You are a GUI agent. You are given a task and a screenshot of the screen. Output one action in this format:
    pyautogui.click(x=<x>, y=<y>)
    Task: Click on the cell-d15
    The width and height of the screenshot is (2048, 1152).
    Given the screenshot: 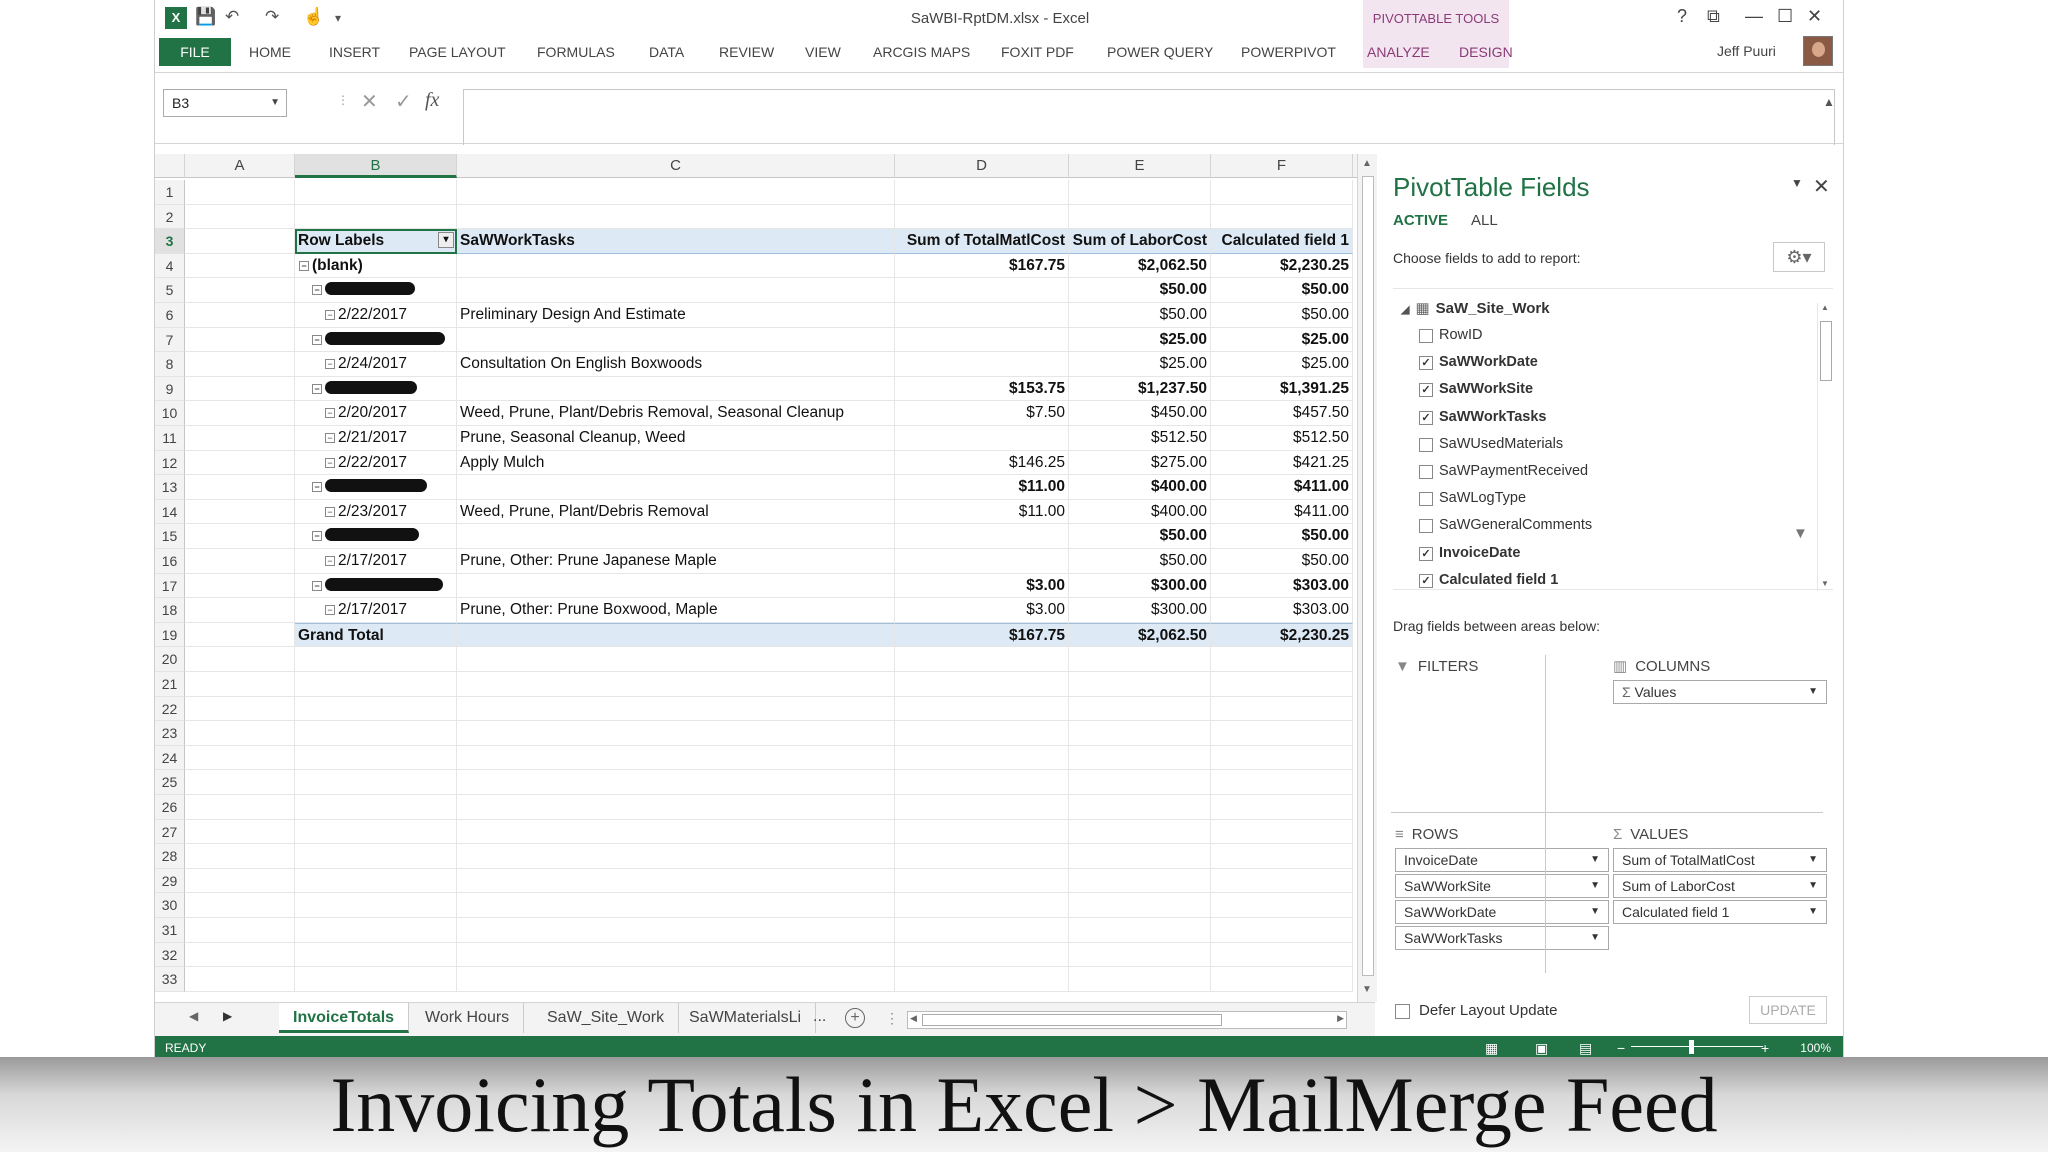 What is the action you would take?
    pyautogui.click(x=982, y=536)
    